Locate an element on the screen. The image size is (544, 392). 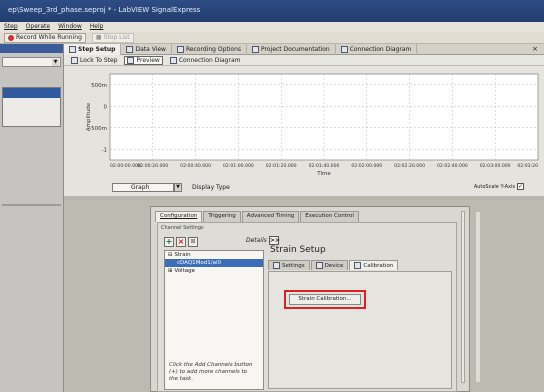
project-dropdown: ▼ is located at coordinates (31, 62).